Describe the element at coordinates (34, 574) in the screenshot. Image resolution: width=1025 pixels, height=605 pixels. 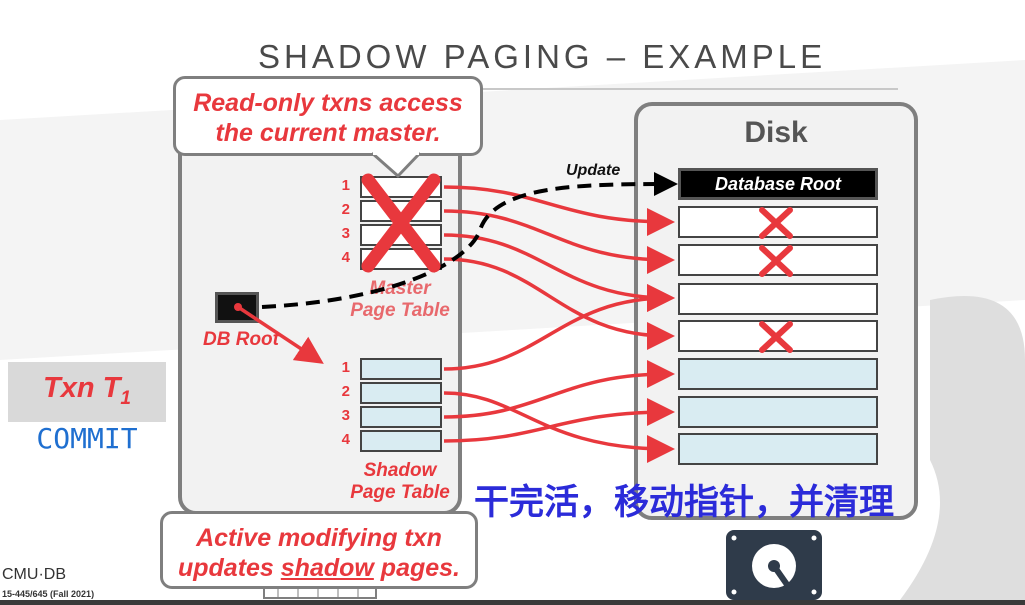
I see `cmu-db-logo: CMU·DB` at that location.